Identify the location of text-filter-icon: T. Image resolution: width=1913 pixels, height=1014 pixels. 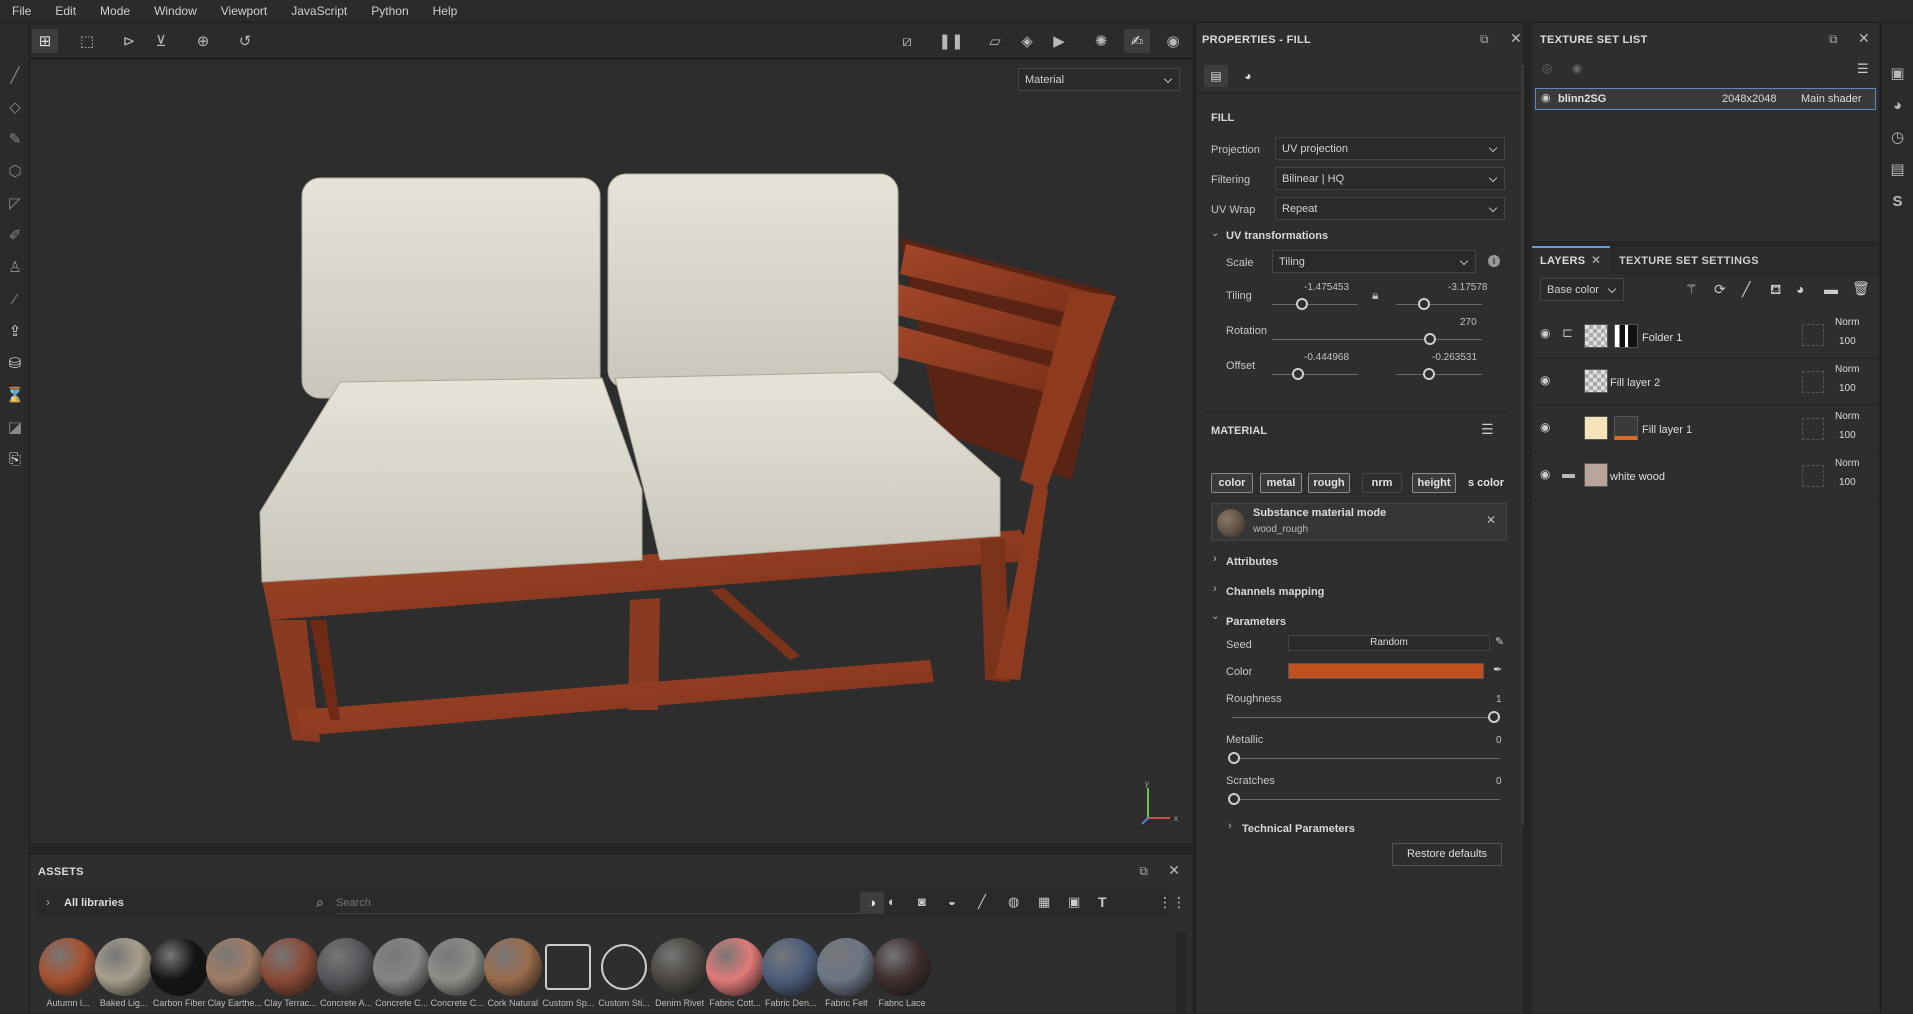
(1102, 902).